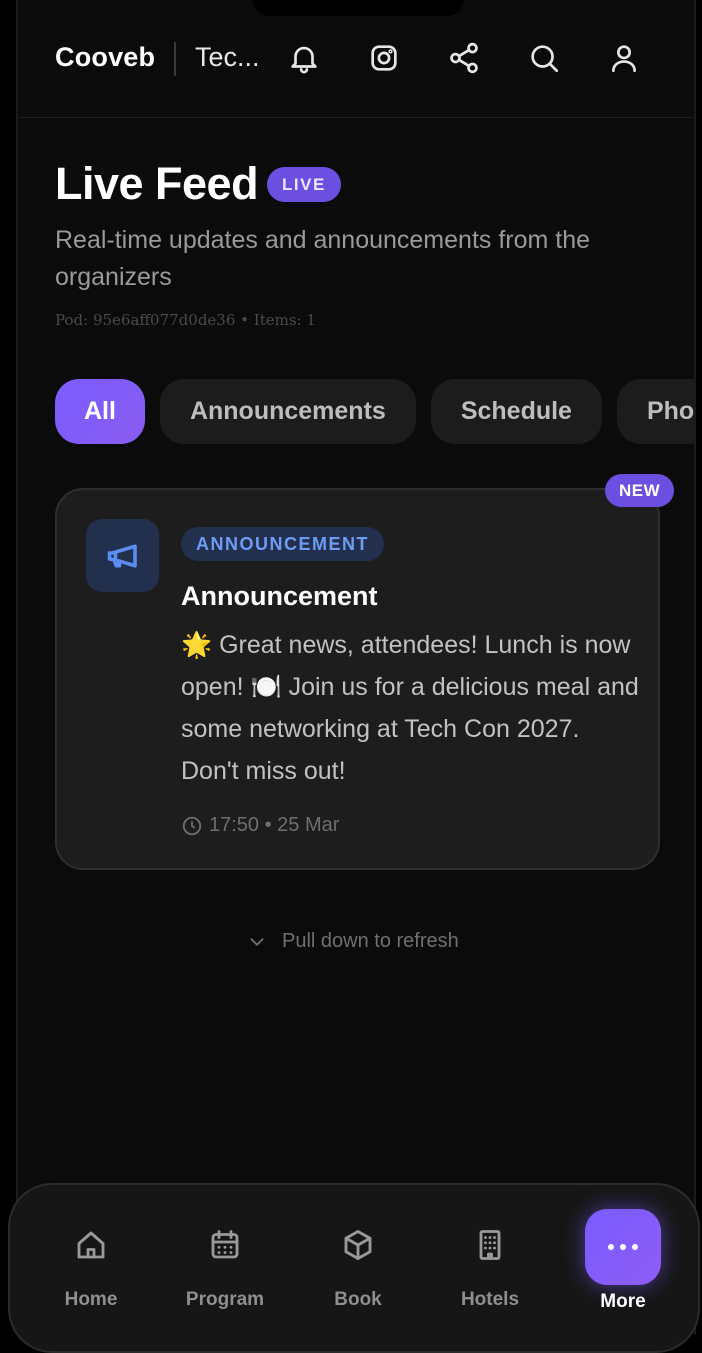  I want to click on pod-meta: Pod: 95e6aff077d0de36 • Items: 1, so click(185, 320).